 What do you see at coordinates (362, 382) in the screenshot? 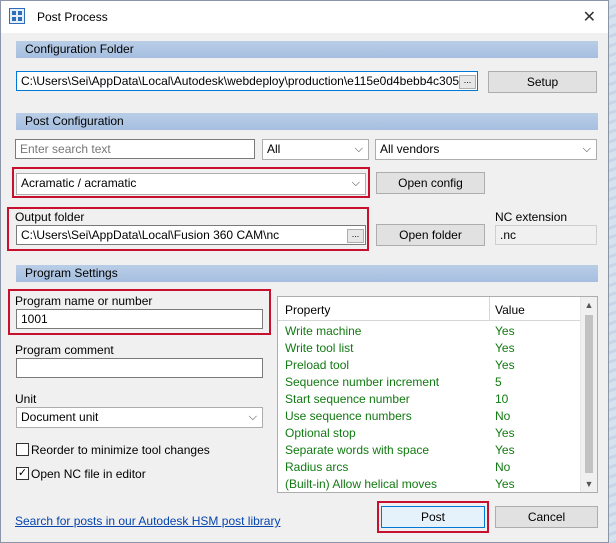
I see `property-name: Sequence number increment` at bounding box center [362, 382].